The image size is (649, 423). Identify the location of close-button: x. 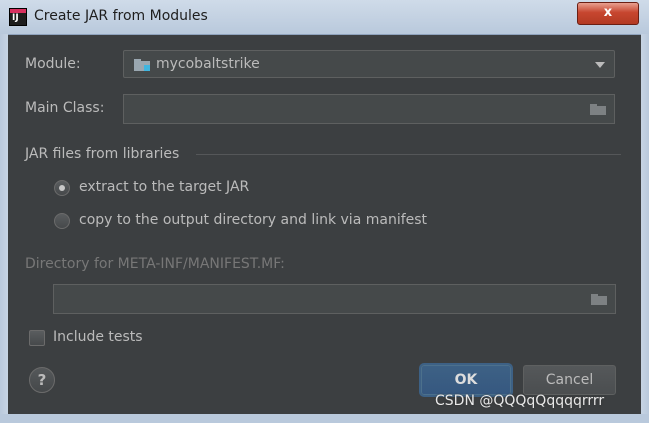
(608, 13).